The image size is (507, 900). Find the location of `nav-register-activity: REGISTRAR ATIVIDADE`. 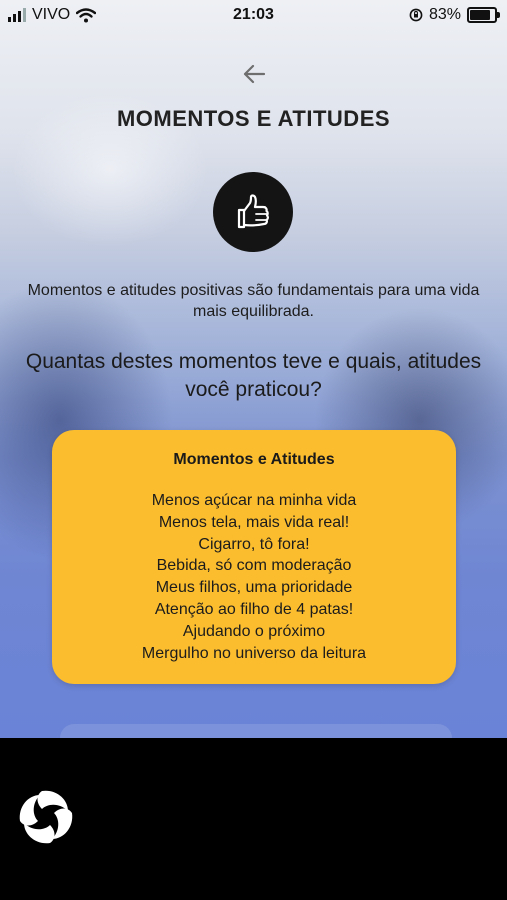

nav-register-activity: REGISTRAR ATIVIDADE is located at coordinates (277, 820).